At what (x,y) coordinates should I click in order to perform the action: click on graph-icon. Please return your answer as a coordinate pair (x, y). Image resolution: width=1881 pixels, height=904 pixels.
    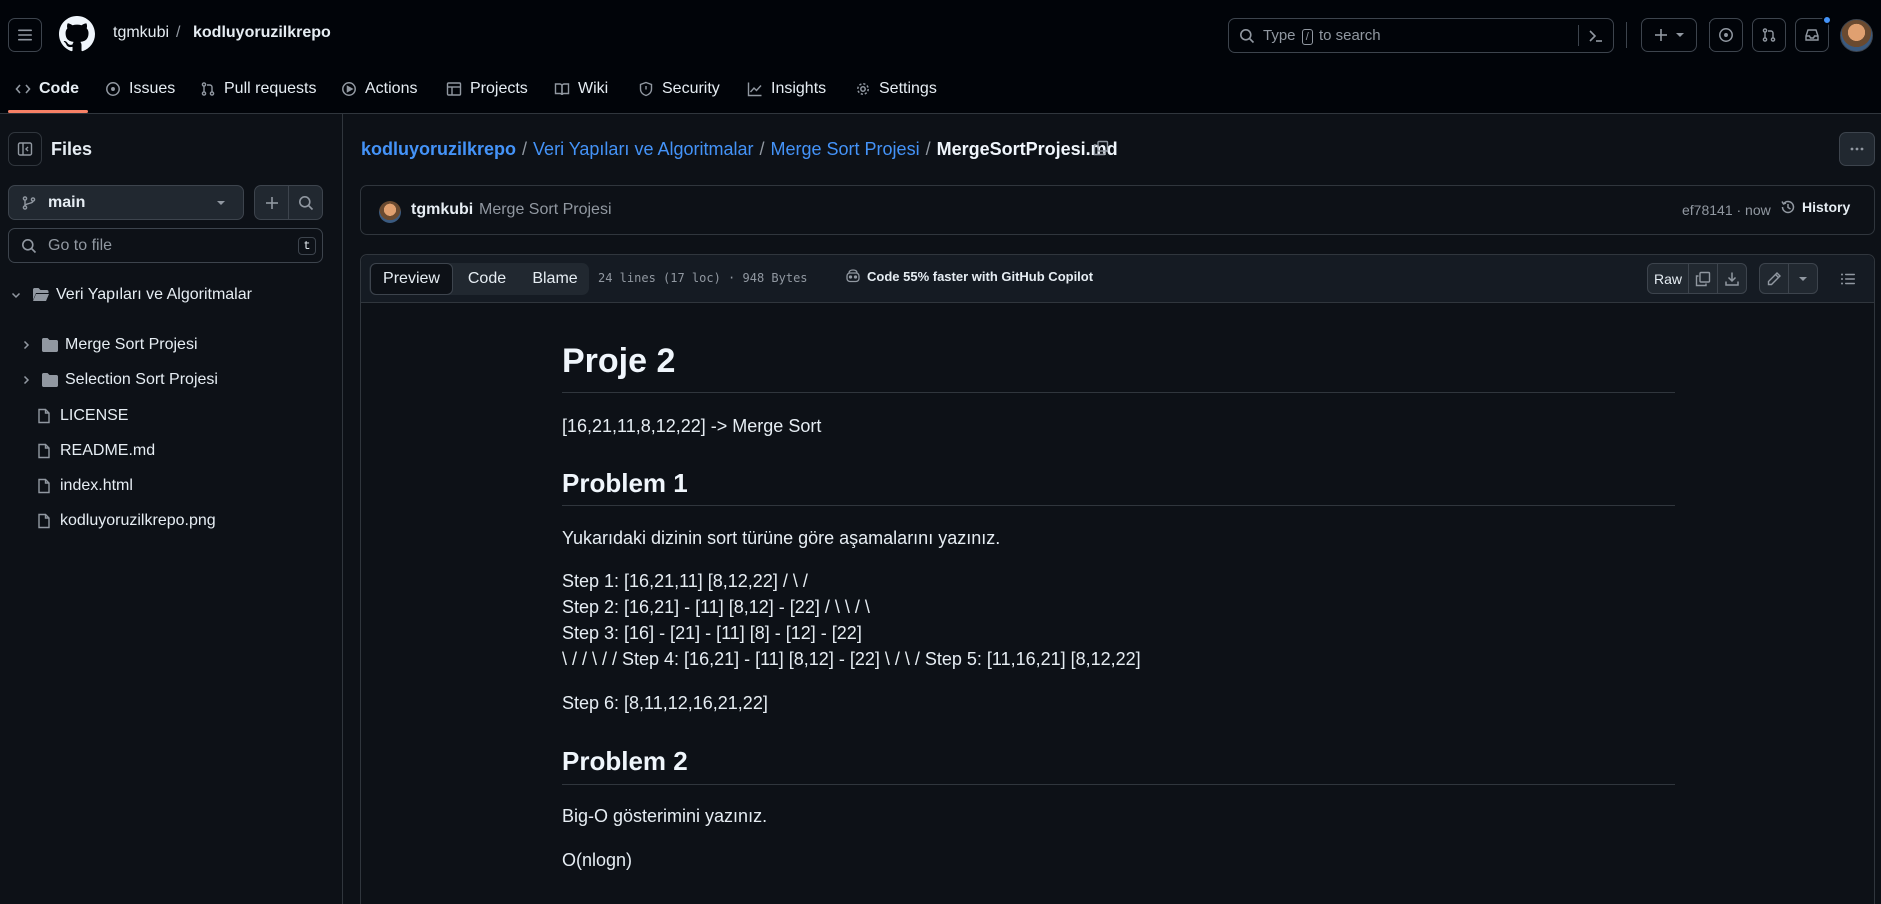
    Looking at the image, I should click on (754, 89).